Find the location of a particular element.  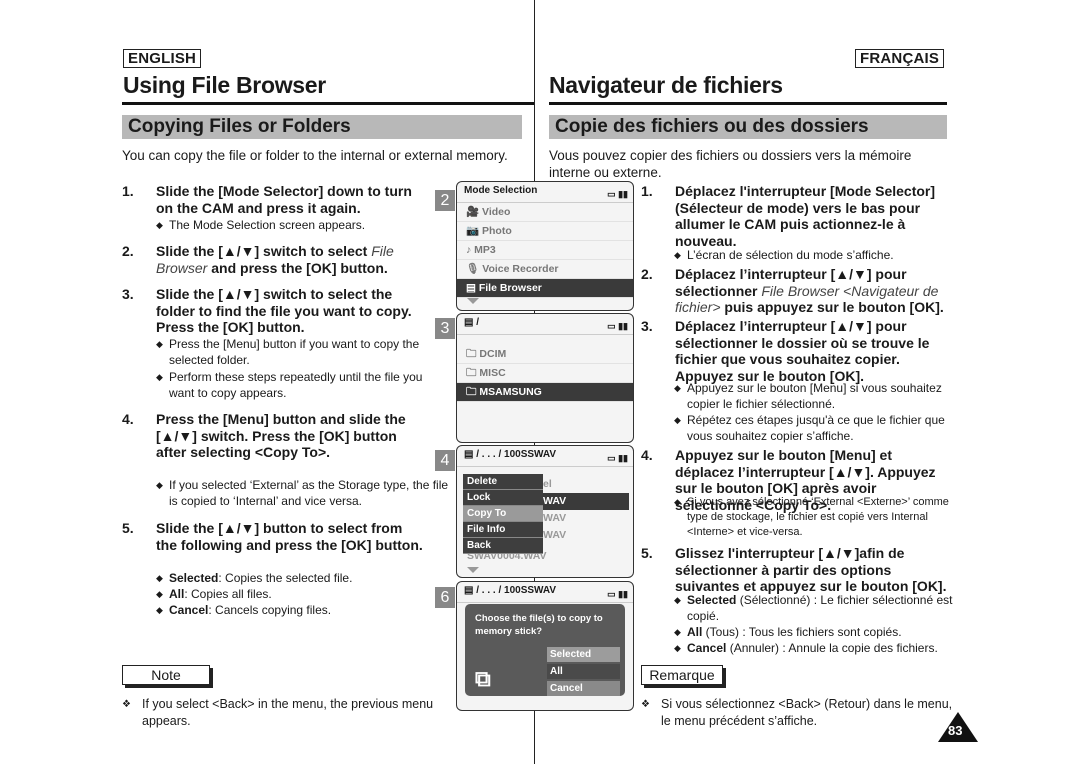

screen-header: ▤ / ▭ ▮▮ is located at coordinates (545, 324).